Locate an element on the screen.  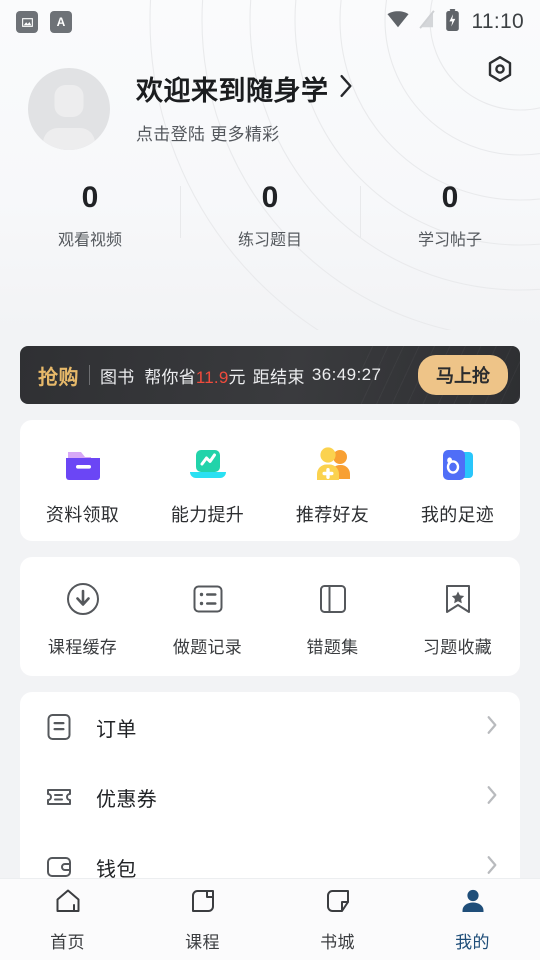
promo-save-amount: 11.9 is located at coordinates (212, 377).